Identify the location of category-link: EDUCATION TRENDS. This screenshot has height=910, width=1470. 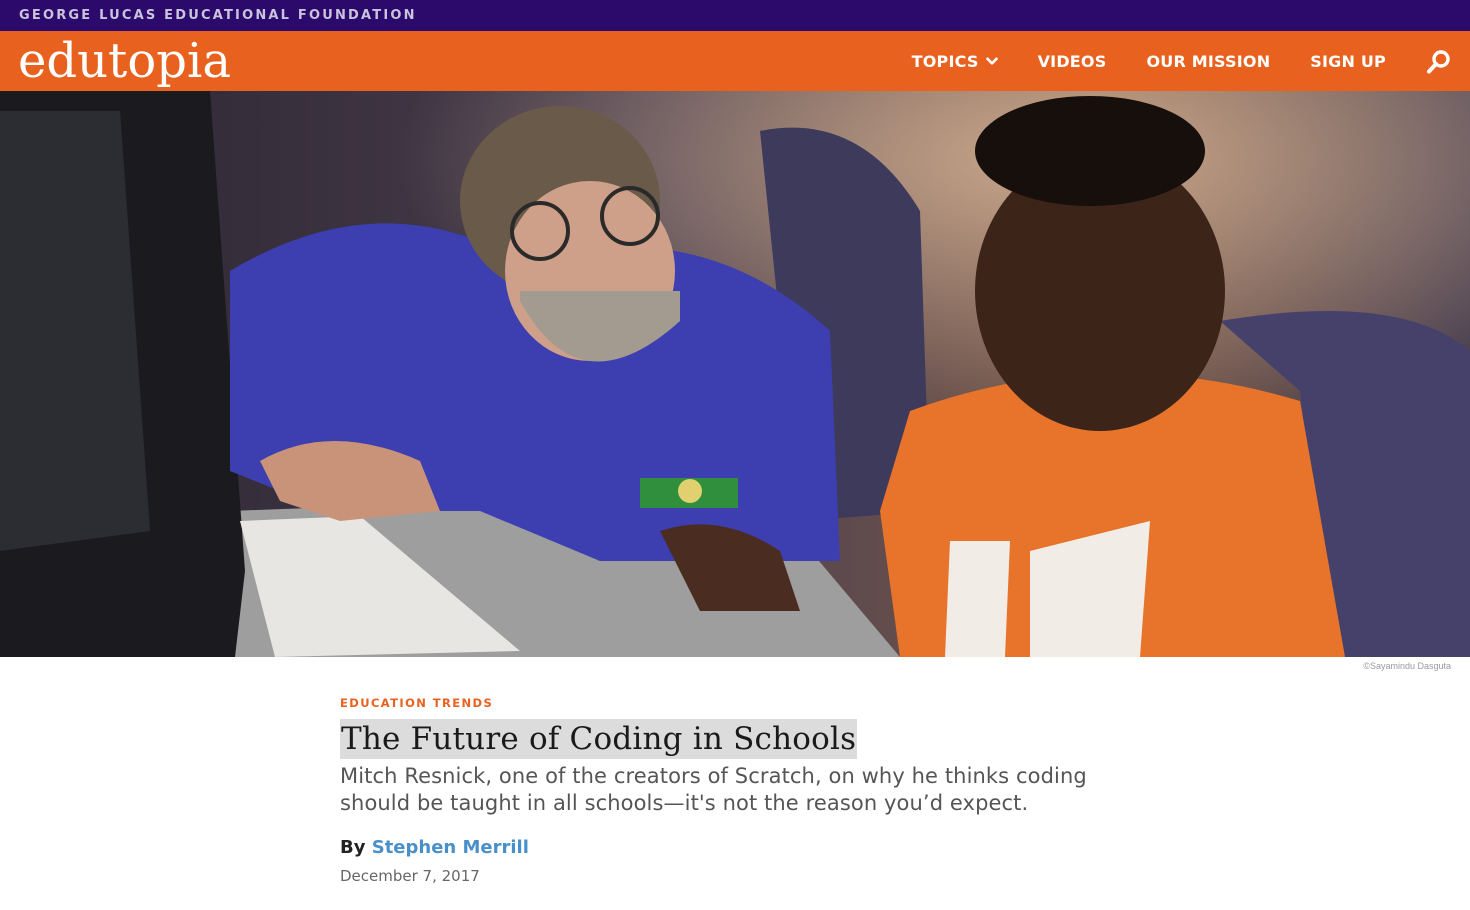
(416, 703).